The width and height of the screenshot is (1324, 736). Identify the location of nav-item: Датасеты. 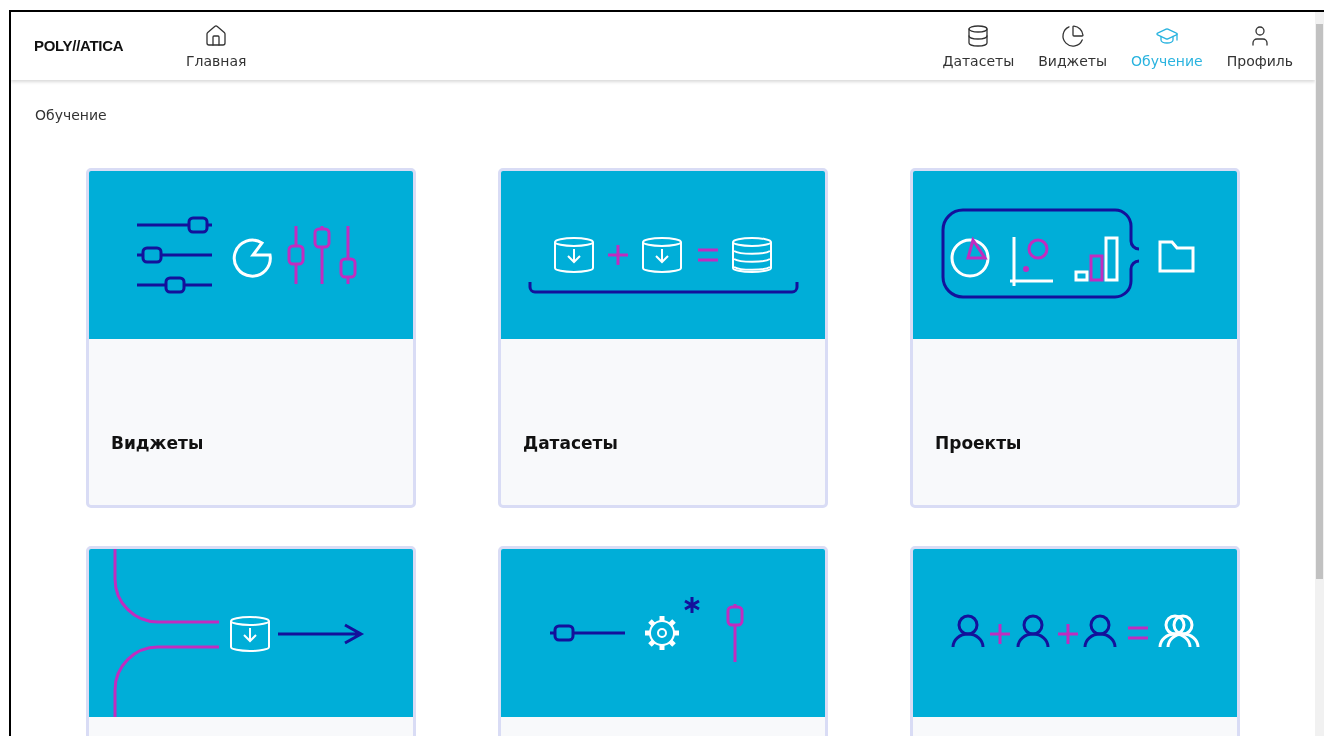
(978, 46).